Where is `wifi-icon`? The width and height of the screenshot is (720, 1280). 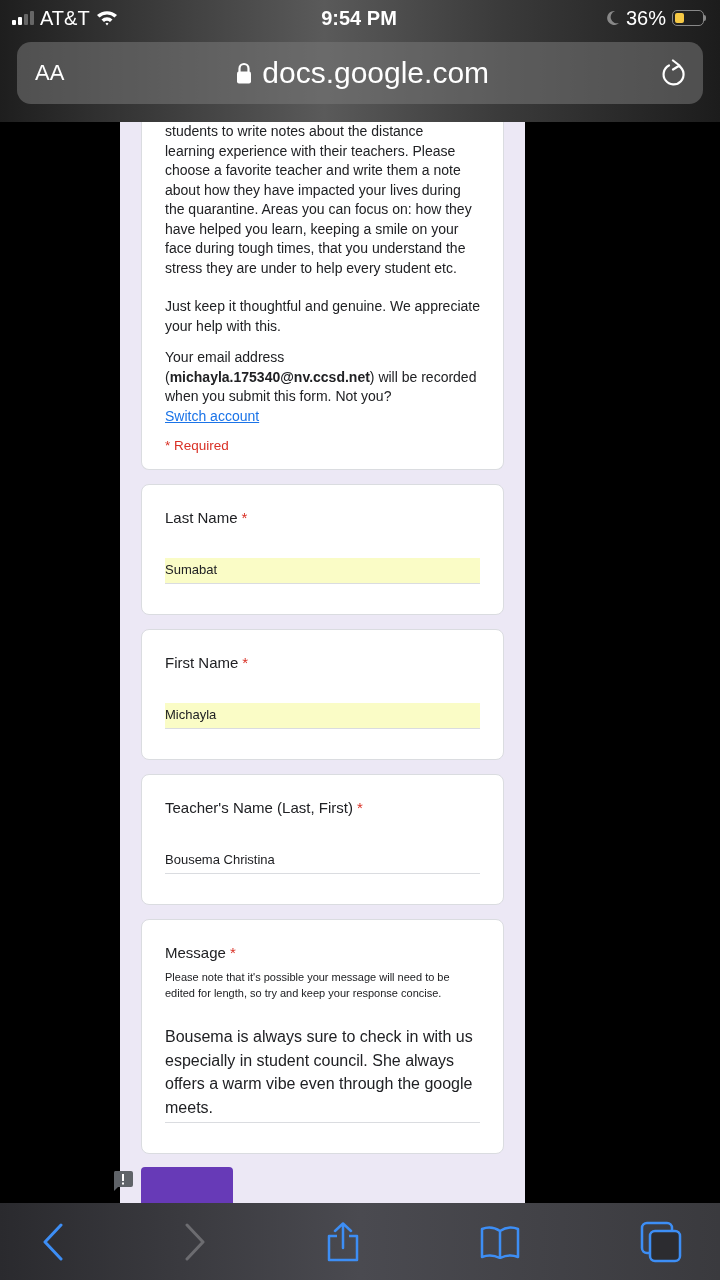 wifi-icon is located at coordinates (106, 18).